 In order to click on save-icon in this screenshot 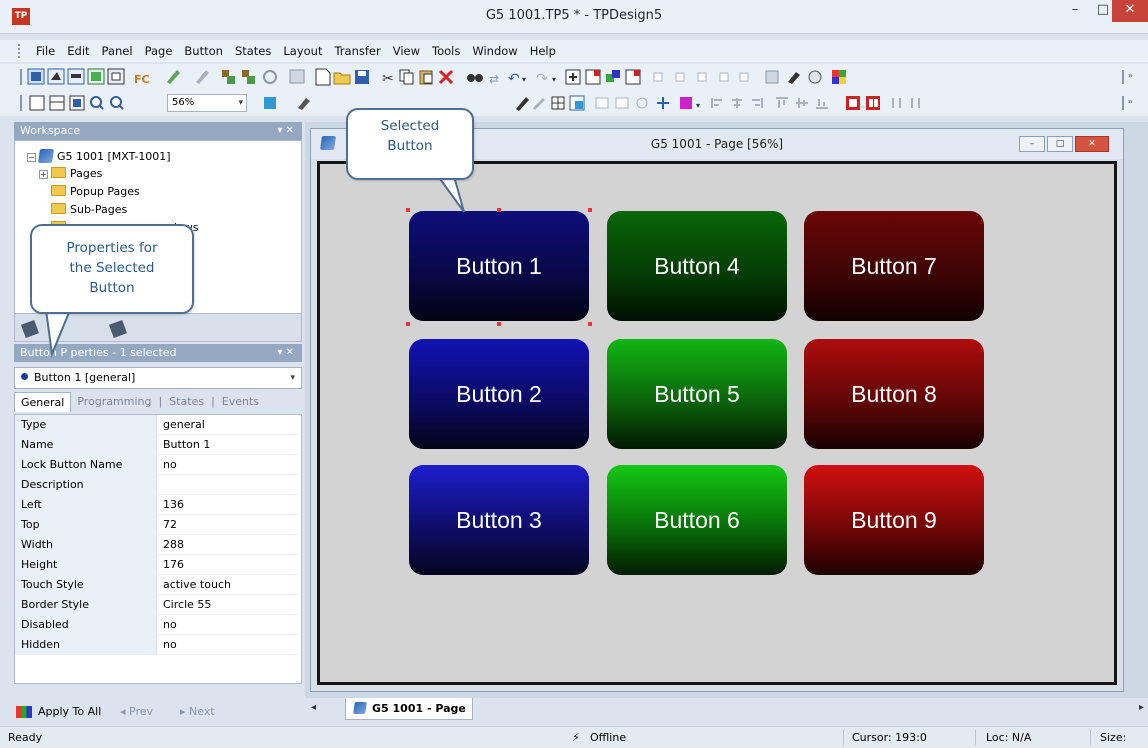, I will do `click(362, 77)`.